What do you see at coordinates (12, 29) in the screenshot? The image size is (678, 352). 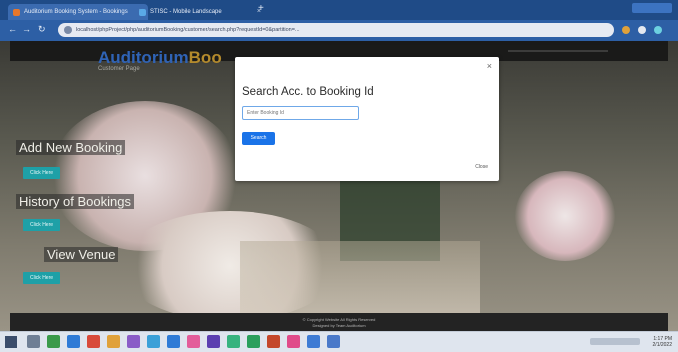 I see `back-icon: ←` at bounding box center [12, 29].